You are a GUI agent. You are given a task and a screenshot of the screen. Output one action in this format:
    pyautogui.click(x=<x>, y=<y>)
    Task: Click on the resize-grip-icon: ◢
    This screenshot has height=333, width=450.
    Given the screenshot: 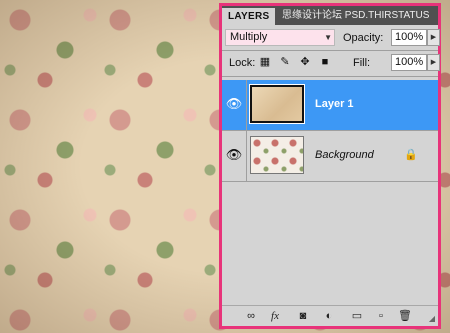 What is the action you would take?
    pyautogui.click(x=432, y=318)
    